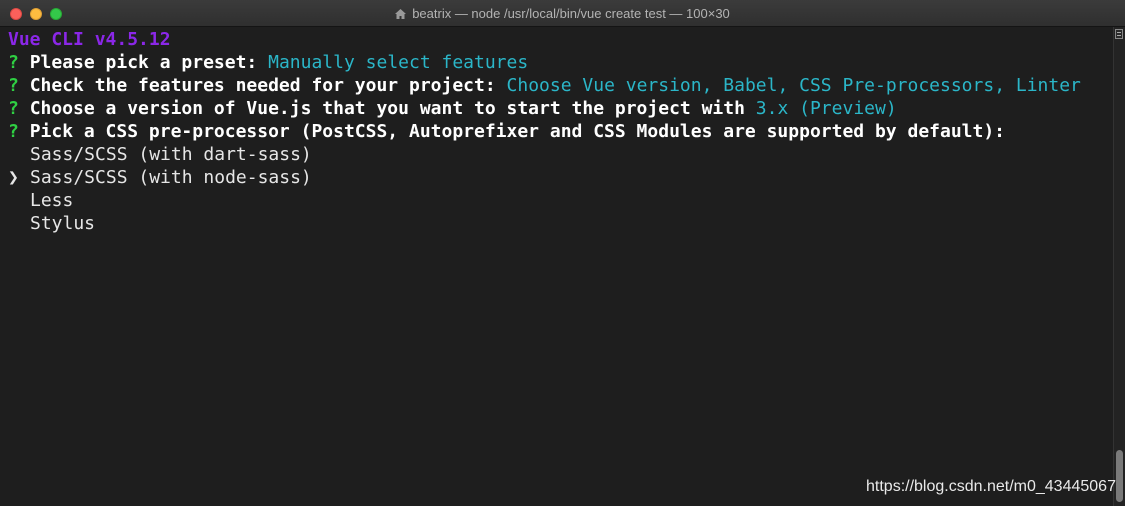  What do you see at coordinates (401, 13) in the screenshot?
I see `home-icon` at bounding box center [401, 13].